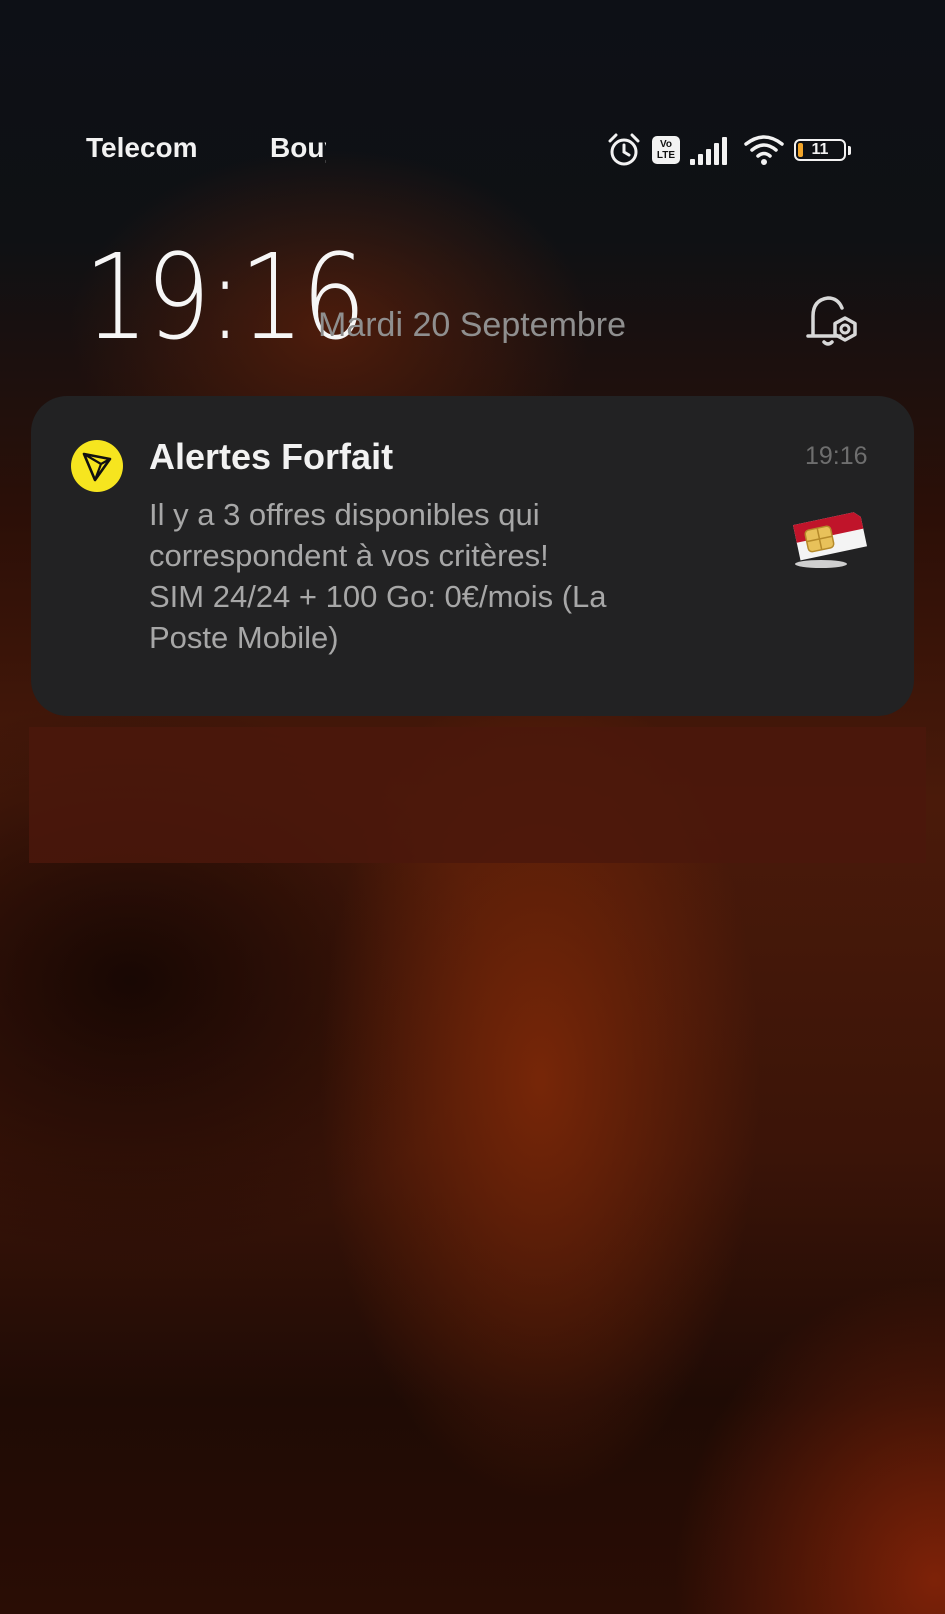  Describe the element at coordinates (142, 147) in the screenshot. I see `carrier-name-1: Telecom` at that location.